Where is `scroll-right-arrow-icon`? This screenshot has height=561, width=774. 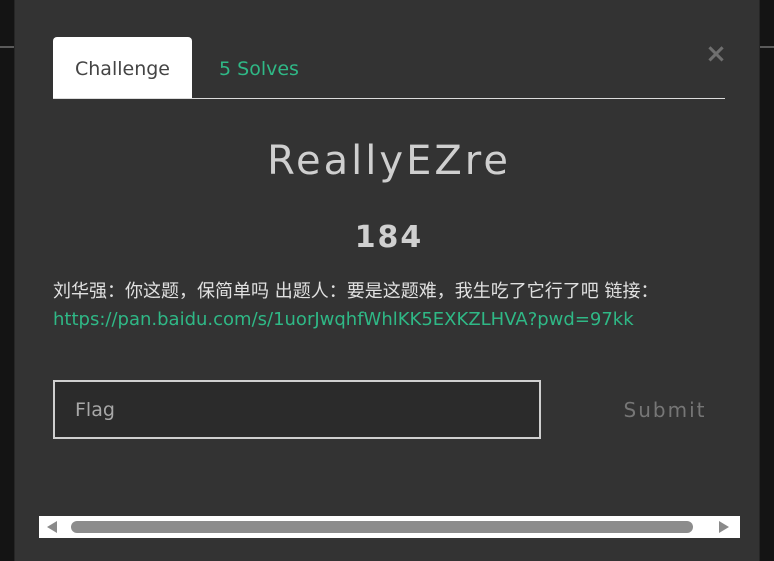
scroll-right-arrow-icon is located at coordinates (724, 527).